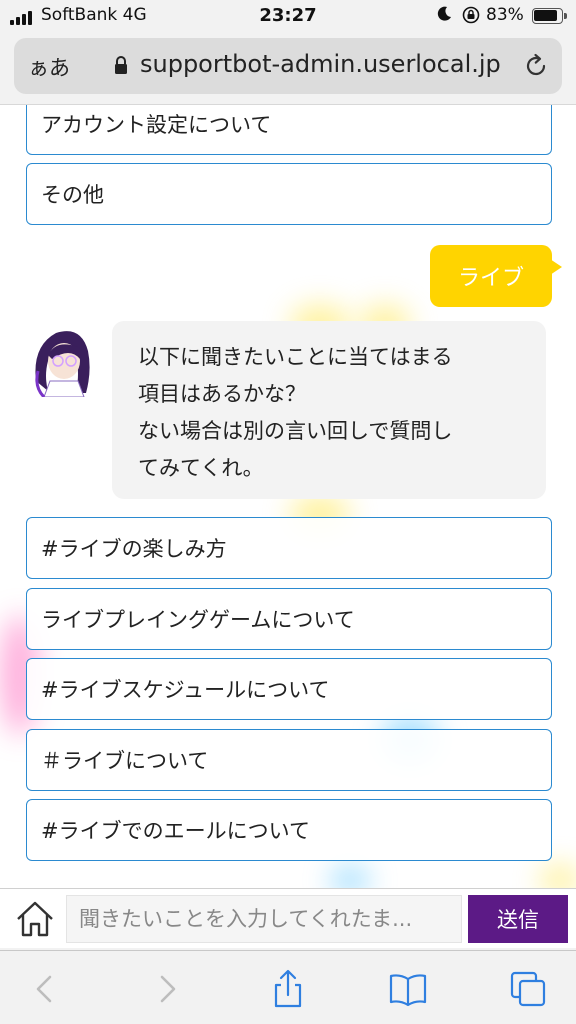 The height and width of the screenshot is (1024, 576). I want to click on bot-message-line: 項目はあるかな？, so click(222, 394).